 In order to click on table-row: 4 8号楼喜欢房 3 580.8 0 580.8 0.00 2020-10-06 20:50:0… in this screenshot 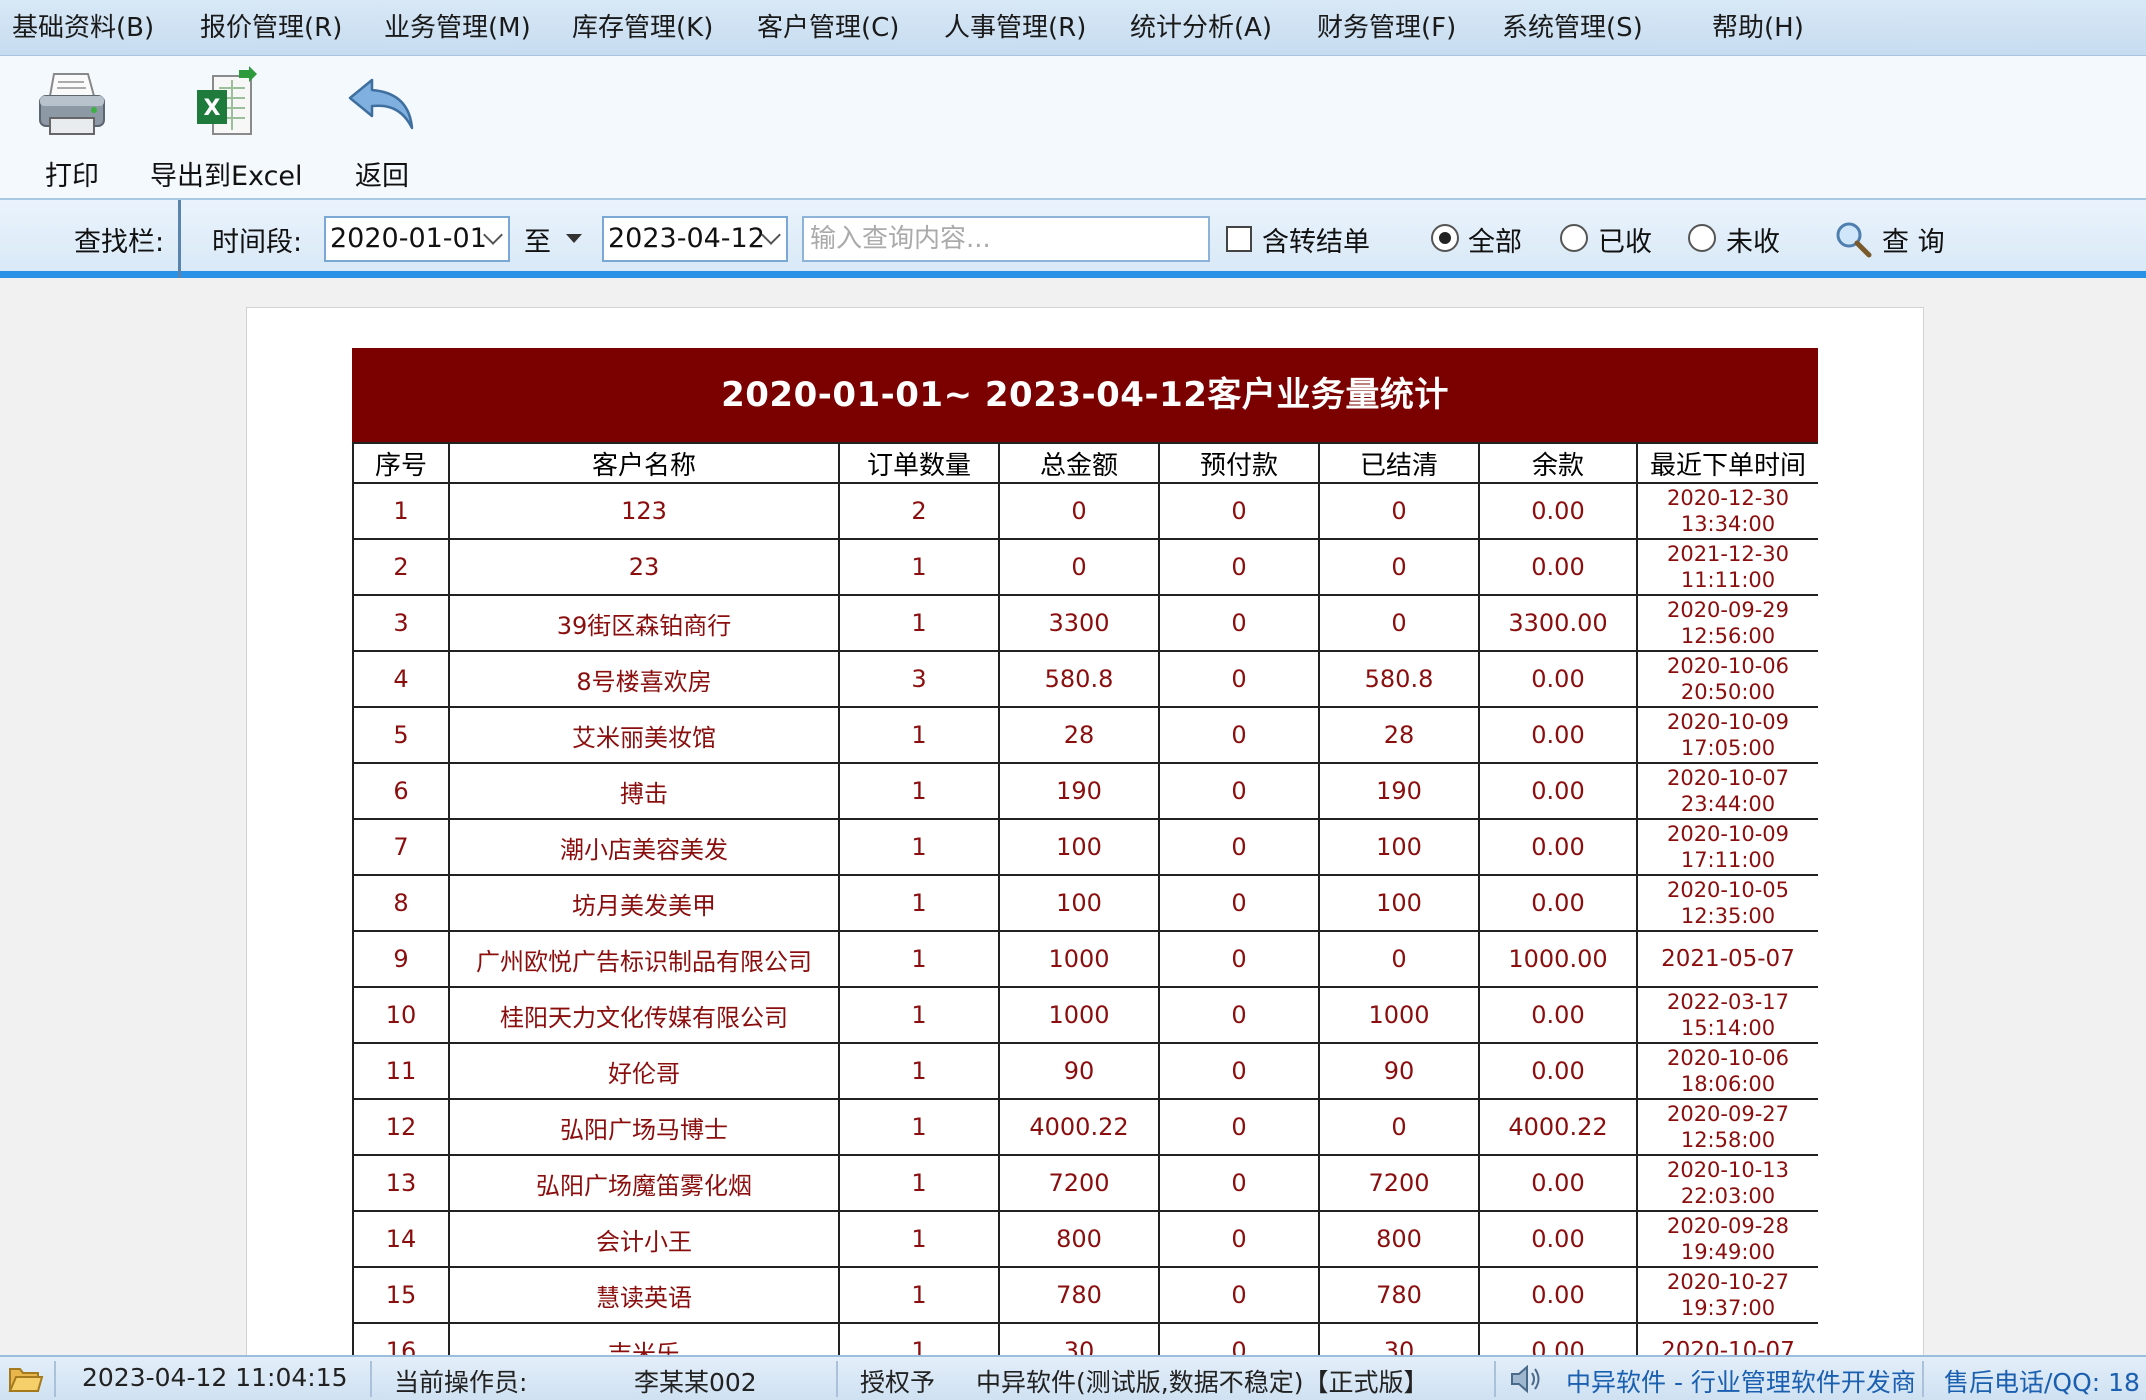, I will do `click(1085, 679)`.